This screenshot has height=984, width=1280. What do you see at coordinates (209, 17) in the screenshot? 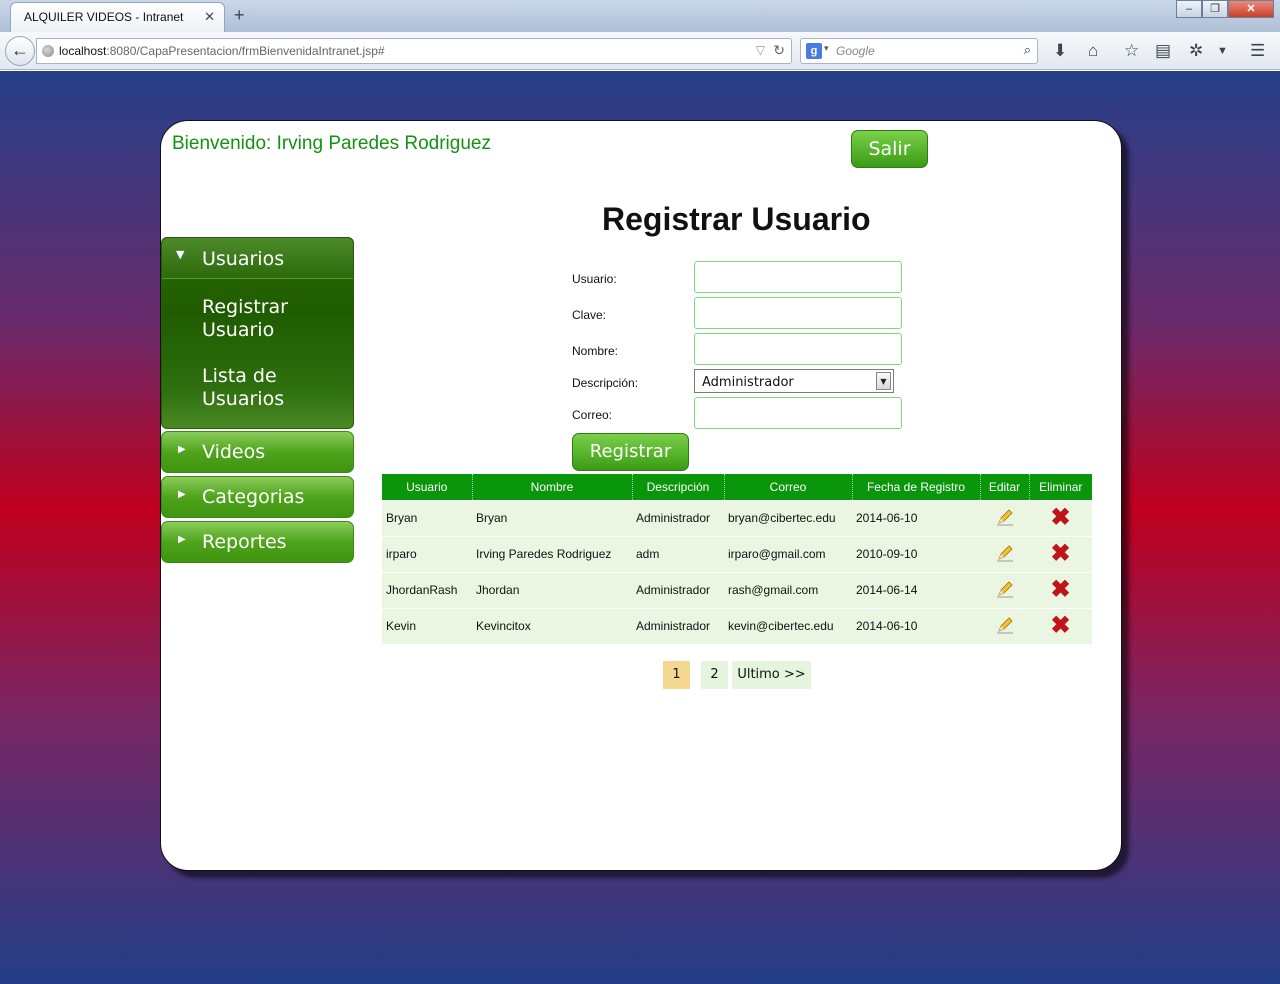
I see `tab-close-icon: ✕` at bounding box center [209, 17].